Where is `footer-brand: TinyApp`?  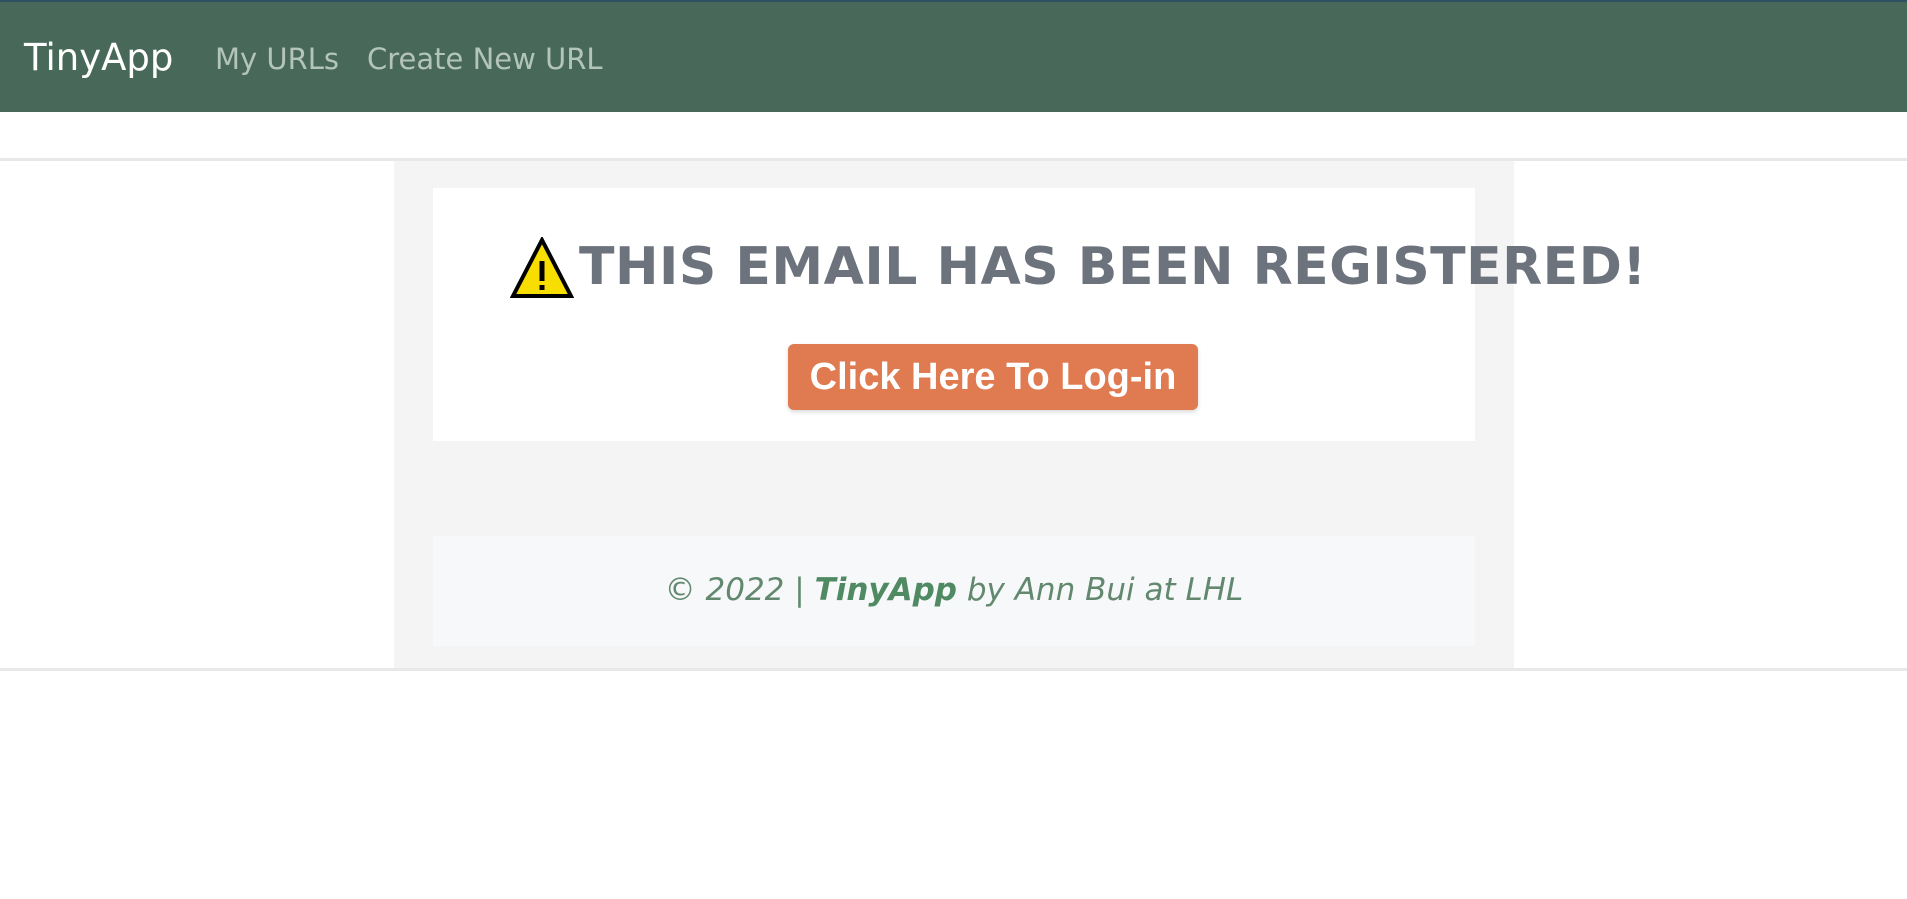
footer-brand: TinyApp is located at coordinates (885, 590).